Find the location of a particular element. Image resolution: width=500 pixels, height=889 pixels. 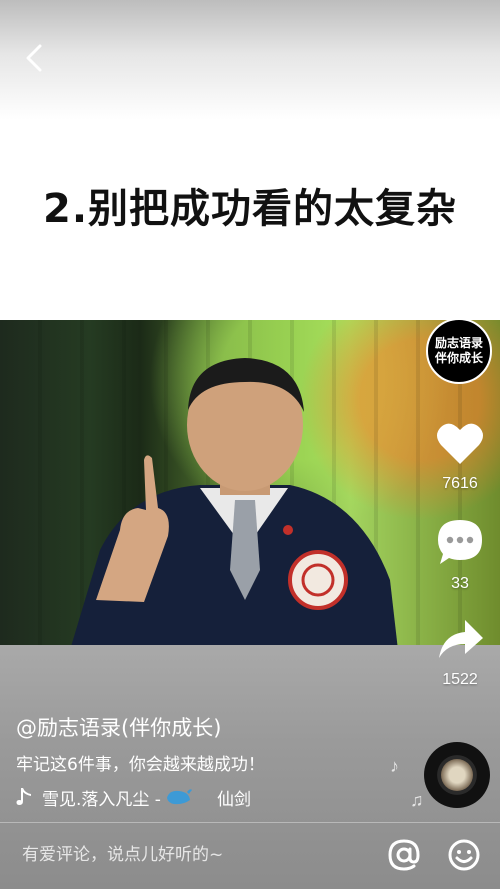

like-button: 7616 is located at coordinates (460, 456).